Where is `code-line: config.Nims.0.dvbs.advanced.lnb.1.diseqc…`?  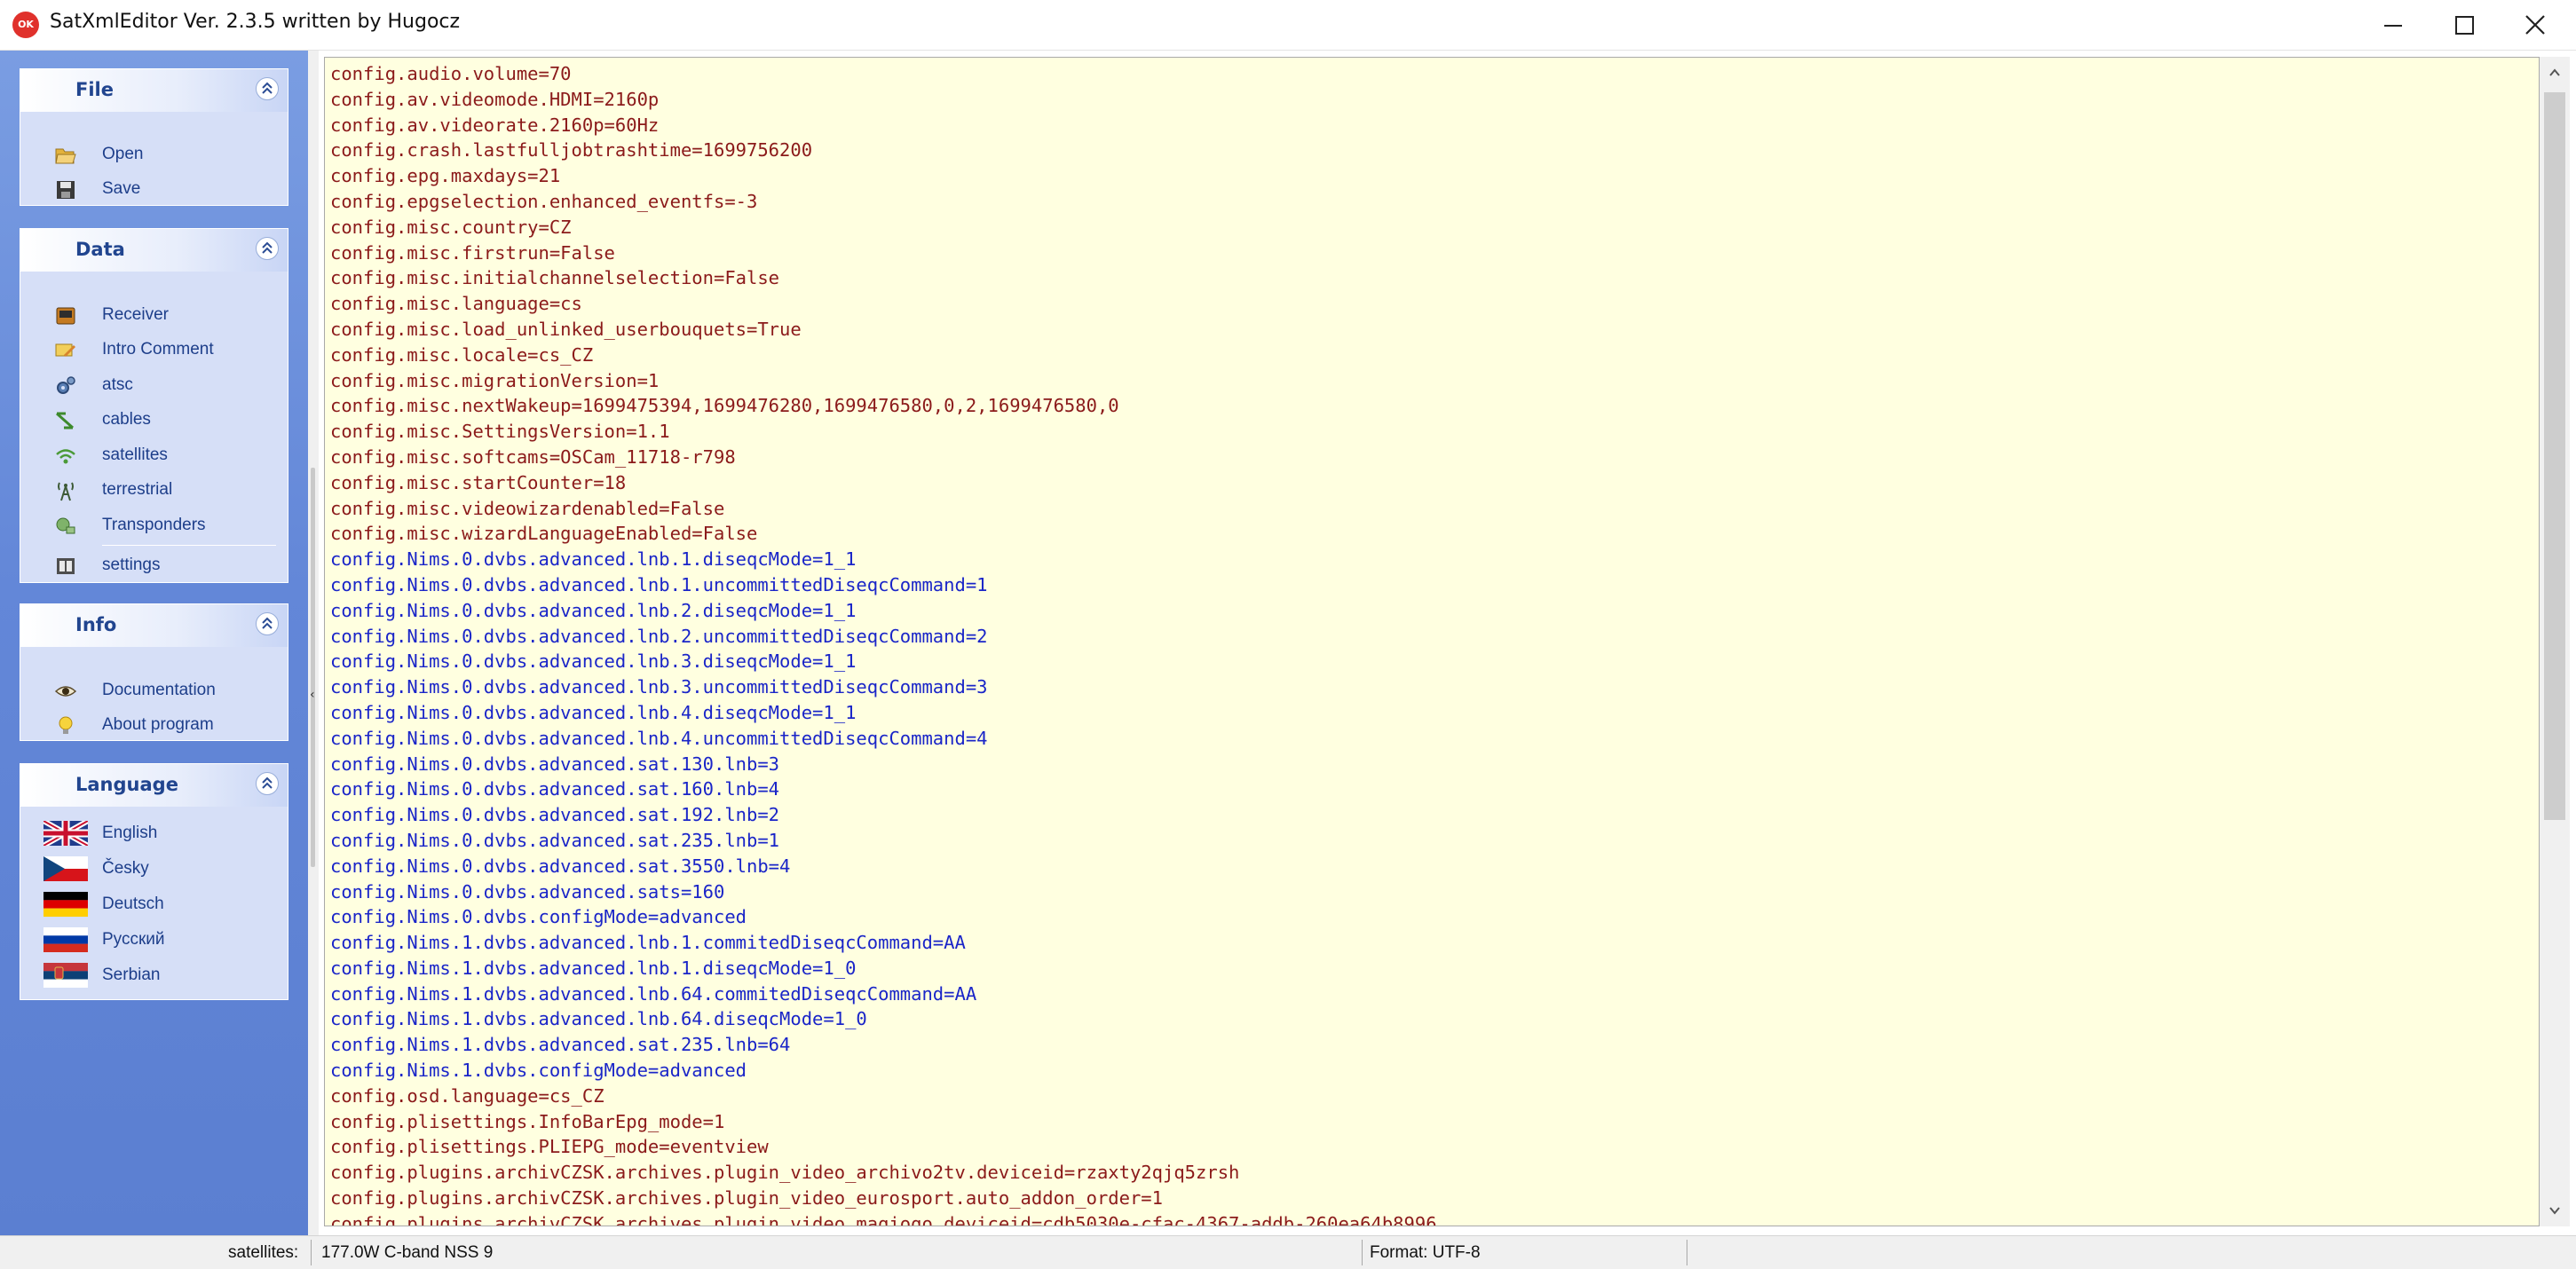
code-line: config.Nims.0.dvbs.advanced.lnb.1.diseqc… is located at coordinates (593, 560).